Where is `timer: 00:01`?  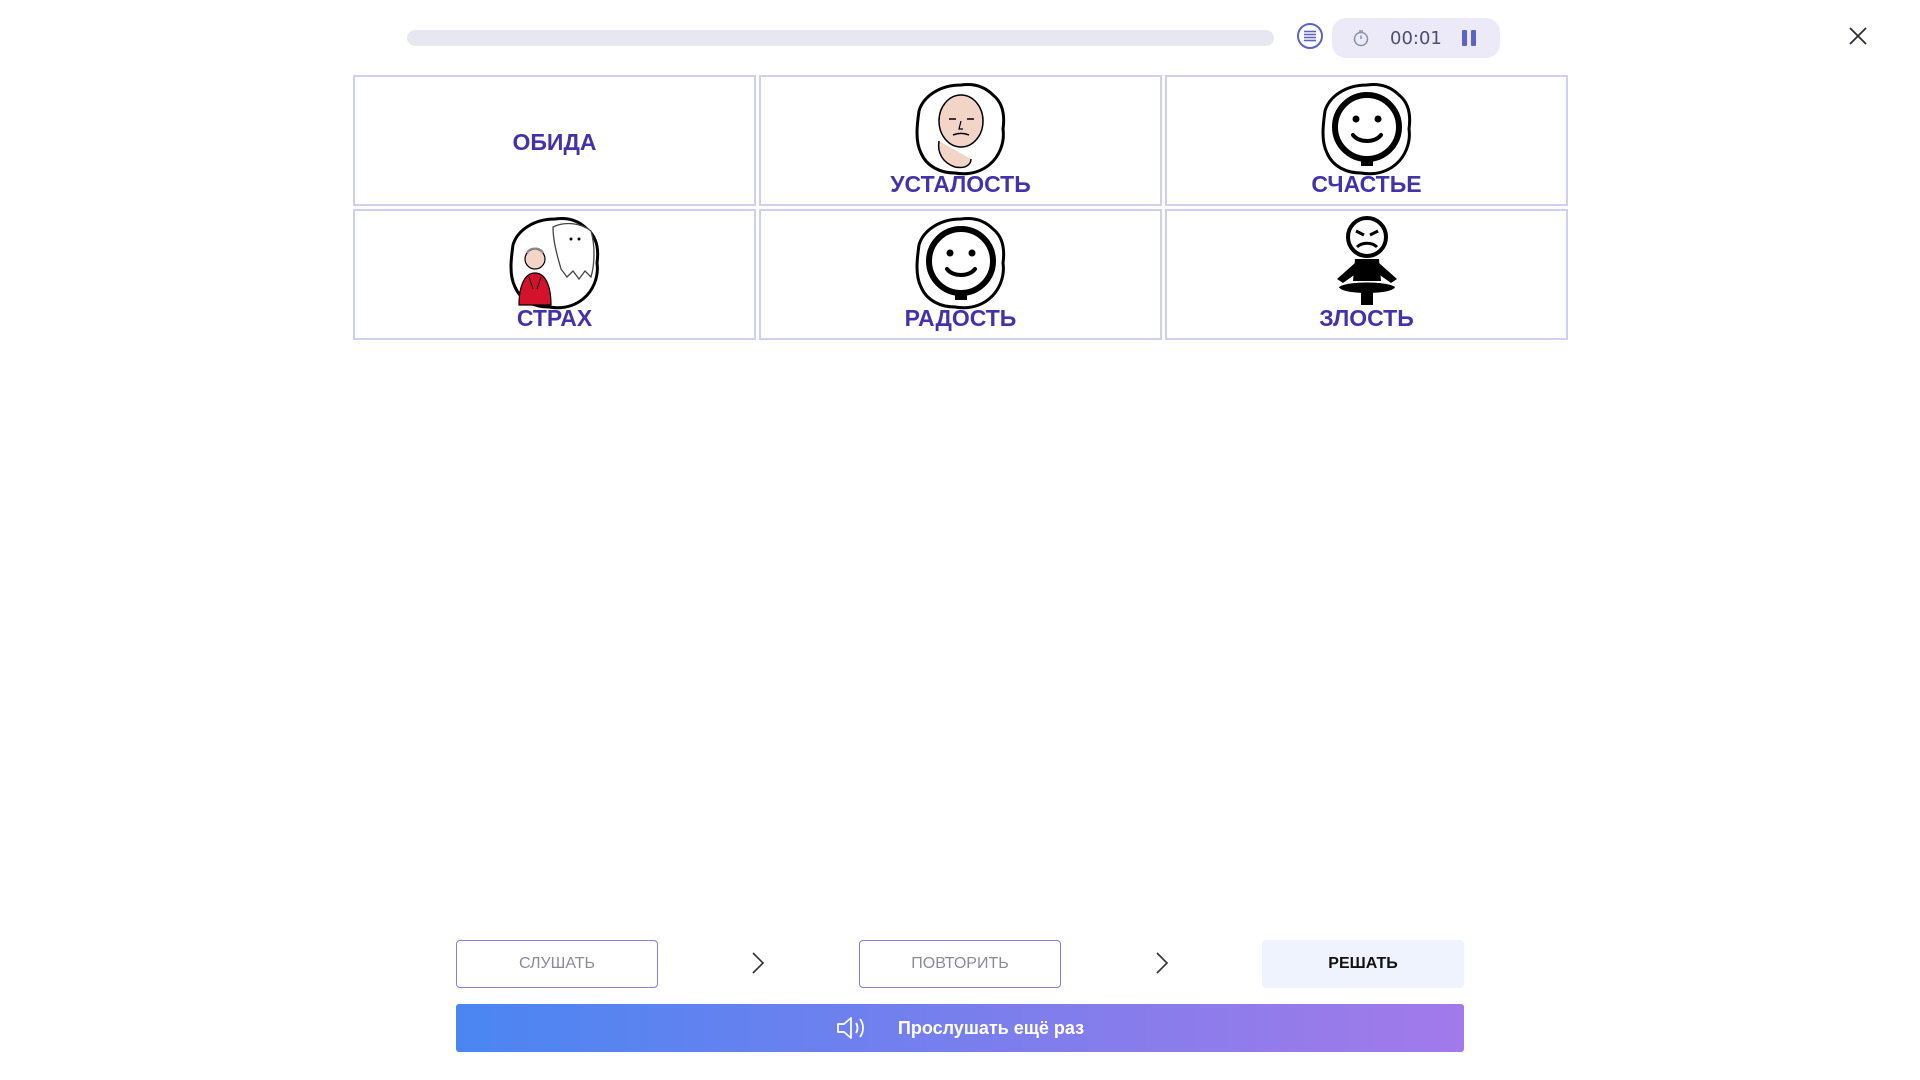 timer: 00:01 is located at coordinates (1416, 38).